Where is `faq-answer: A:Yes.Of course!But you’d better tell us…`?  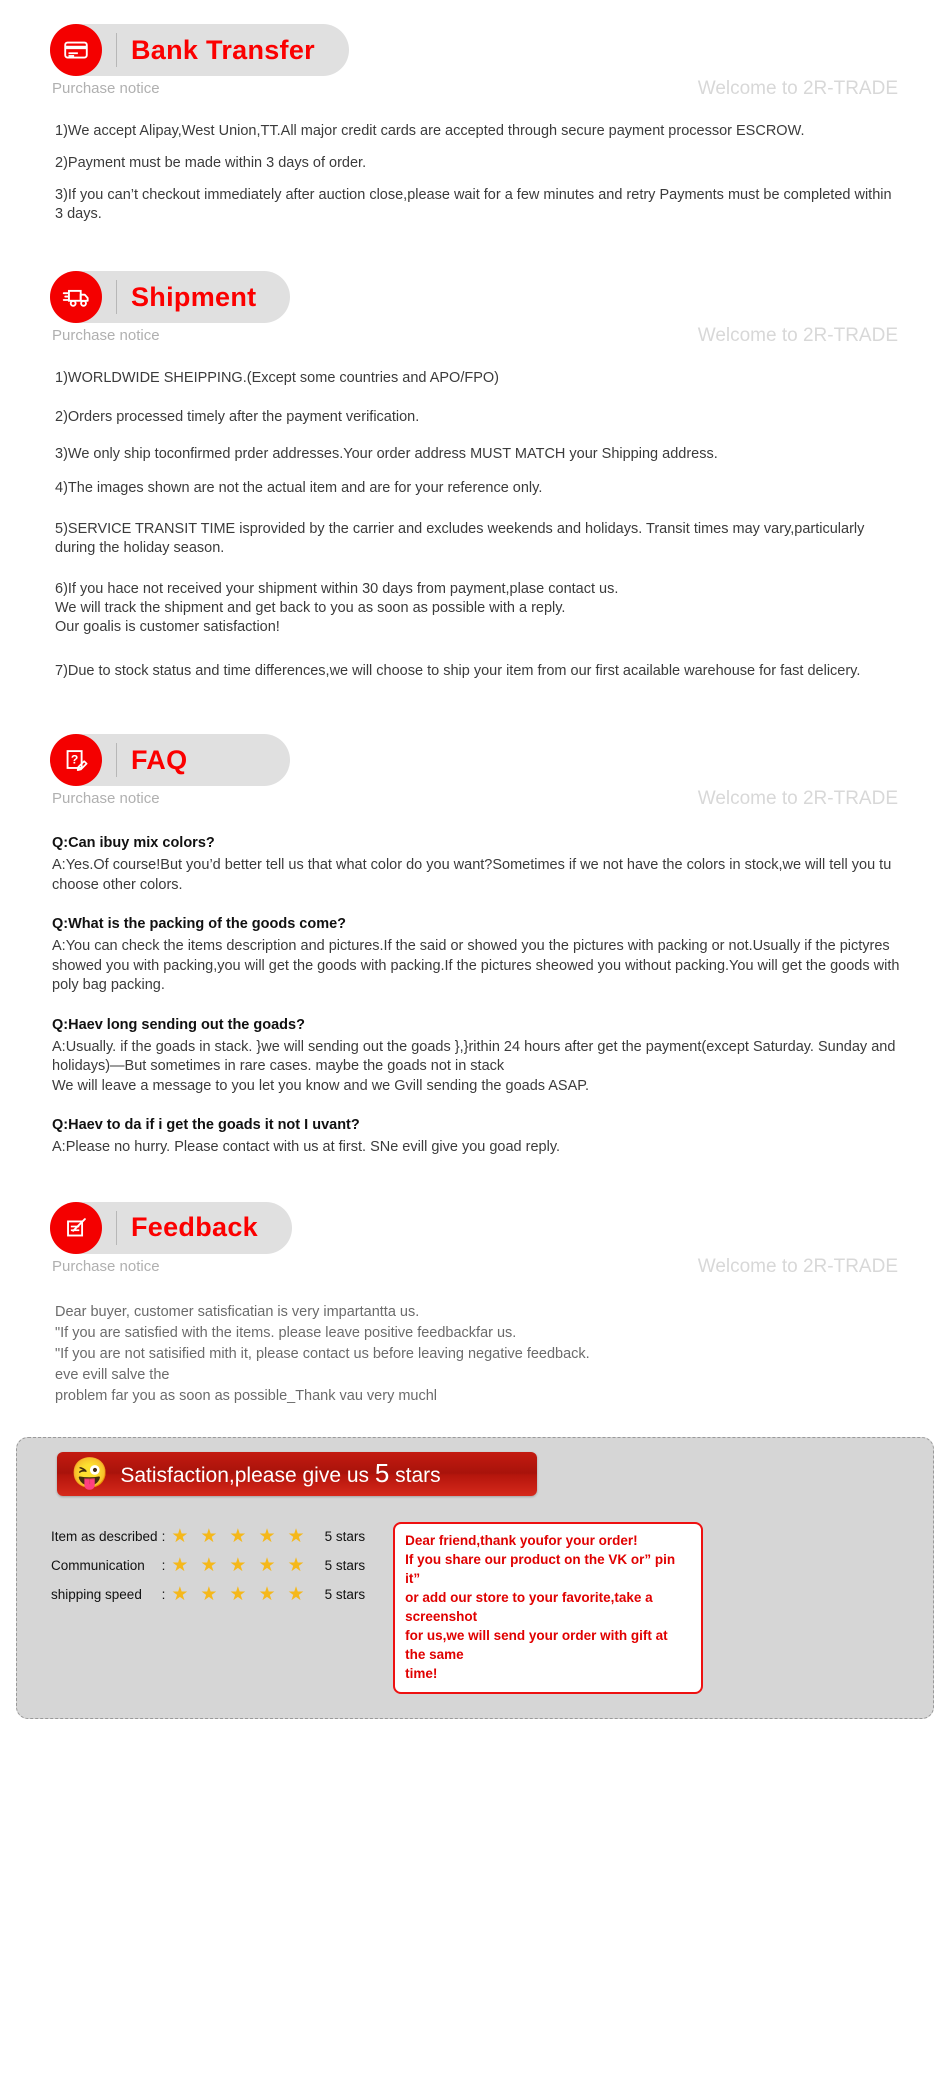
faq-answer: A:Yes.Of course!But you’d better tell us… is located at coordinates (472, 875).